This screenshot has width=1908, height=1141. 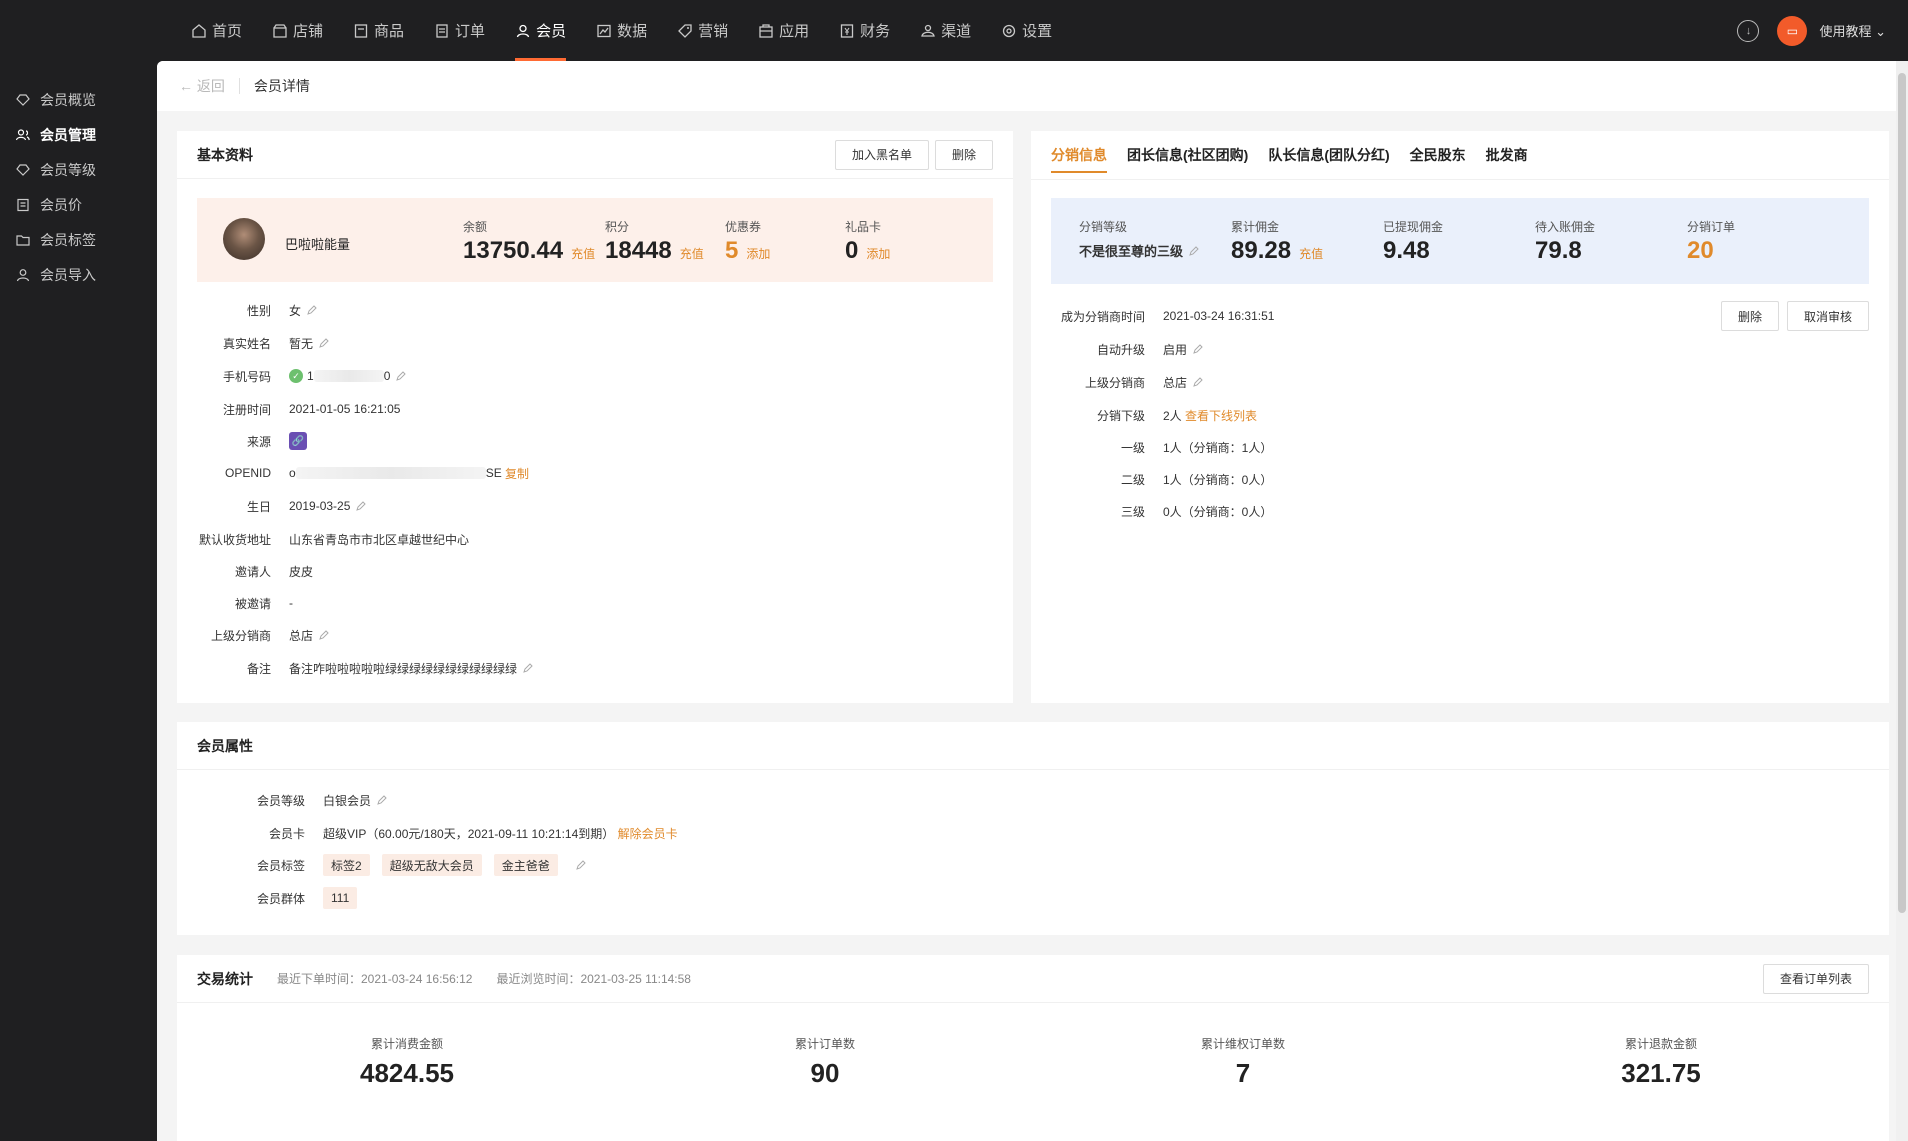 What do you see at coordinates (235, 603) in the screenshot?
I see `info-row-invited: 被邀请 -` at bounding box center [235, 603].